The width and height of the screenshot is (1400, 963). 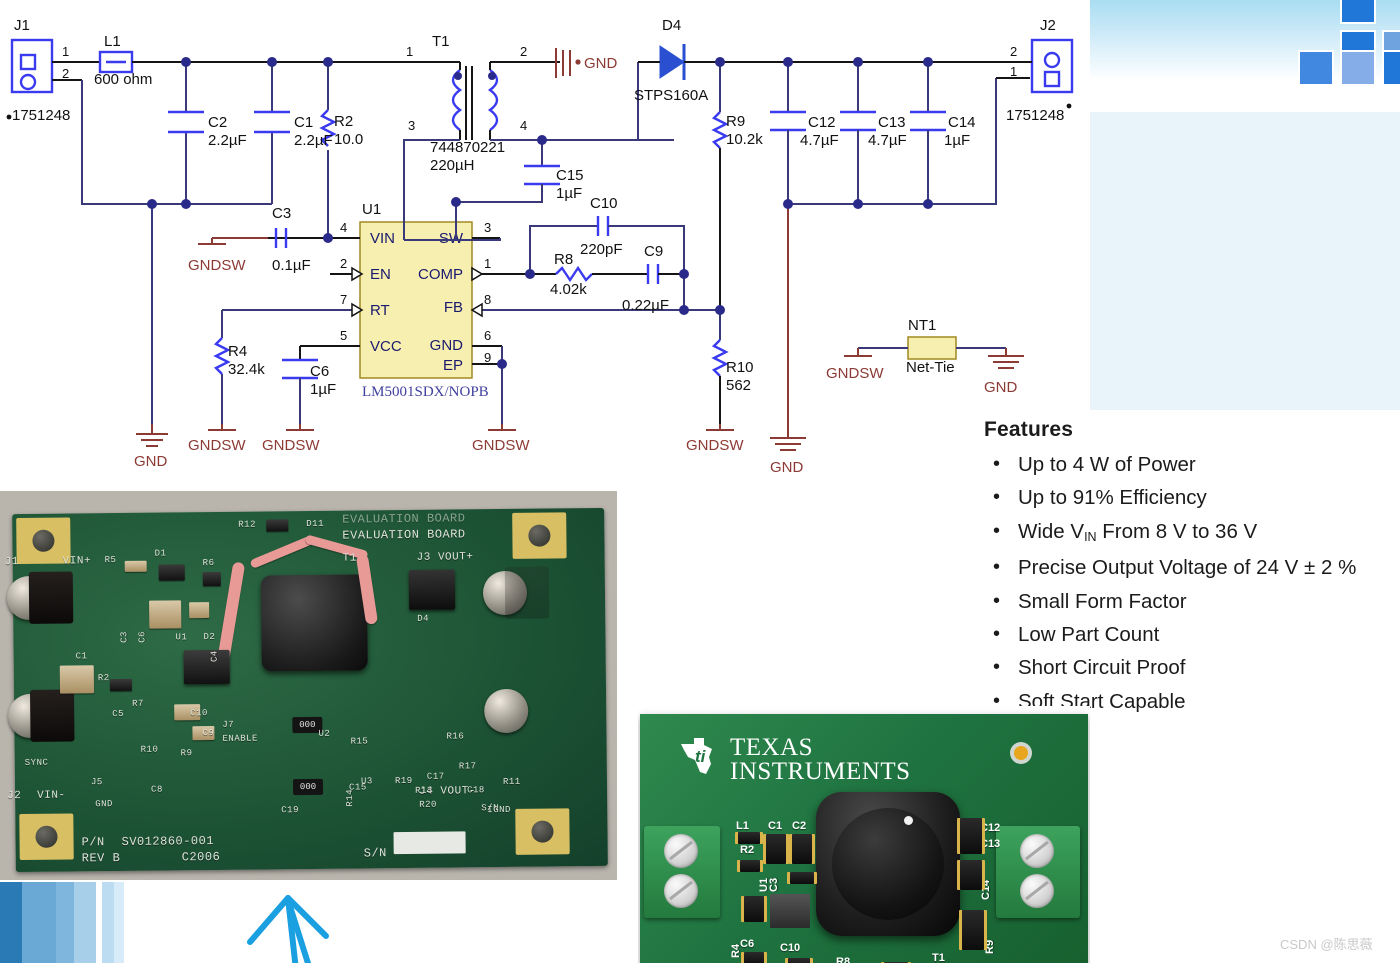 I want to click on schematic-ic-part: LM5001SDX/NOPB, so click(x=425, y=392).